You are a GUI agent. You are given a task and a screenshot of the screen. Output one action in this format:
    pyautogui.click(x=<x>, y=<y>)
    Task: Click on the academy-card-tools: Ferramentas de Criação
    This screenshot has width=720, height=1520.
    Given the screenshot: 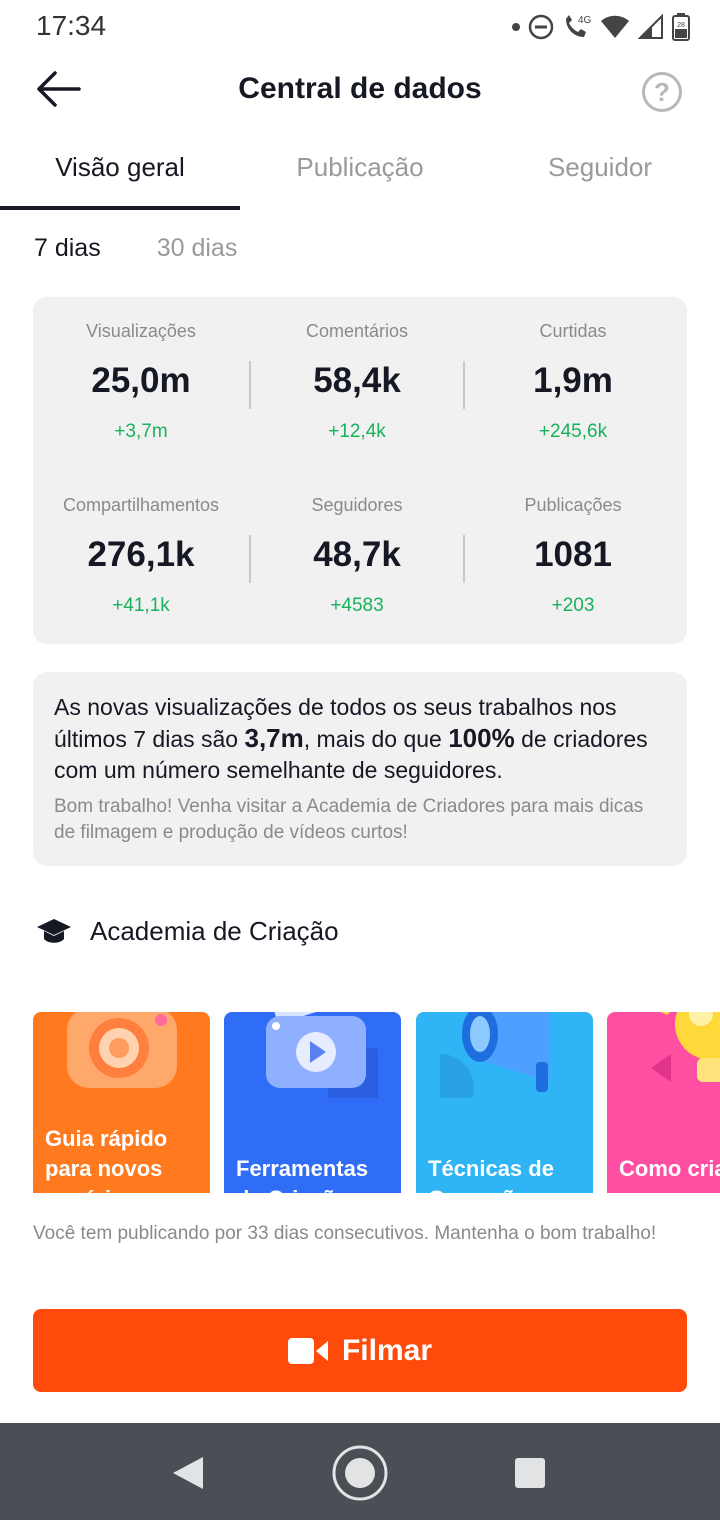 What is the action you would take?
    pyautogui.click(x=312, y=1106)
    